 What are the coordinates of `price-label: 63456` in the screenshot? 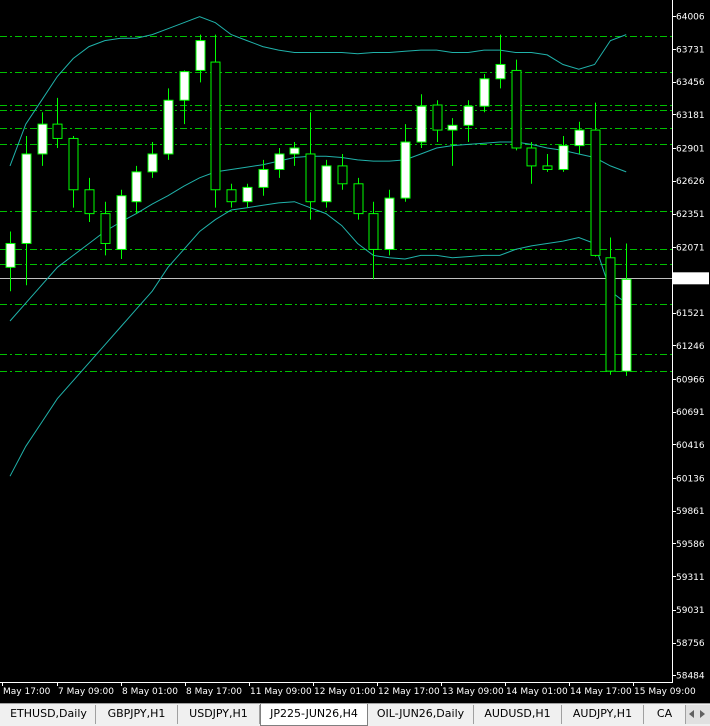 It's located at (690, 83).